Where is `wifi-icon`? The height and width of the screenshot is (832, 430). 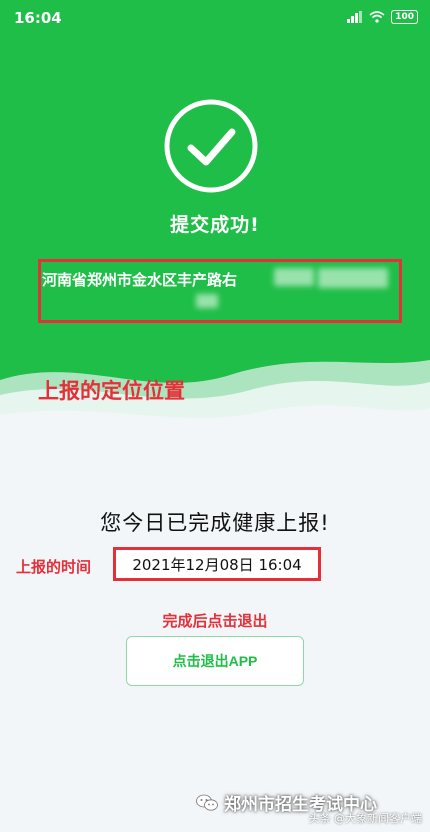 wifi-icon is located at coordinates (377, 17).